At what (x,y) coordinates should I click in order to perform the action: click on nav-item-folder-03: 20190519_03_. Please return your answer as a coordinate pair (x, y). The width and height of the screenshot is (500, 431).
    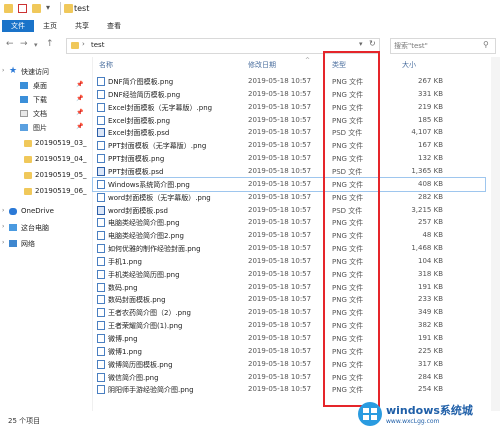
    Looking at the image, I should click on (46, 144).